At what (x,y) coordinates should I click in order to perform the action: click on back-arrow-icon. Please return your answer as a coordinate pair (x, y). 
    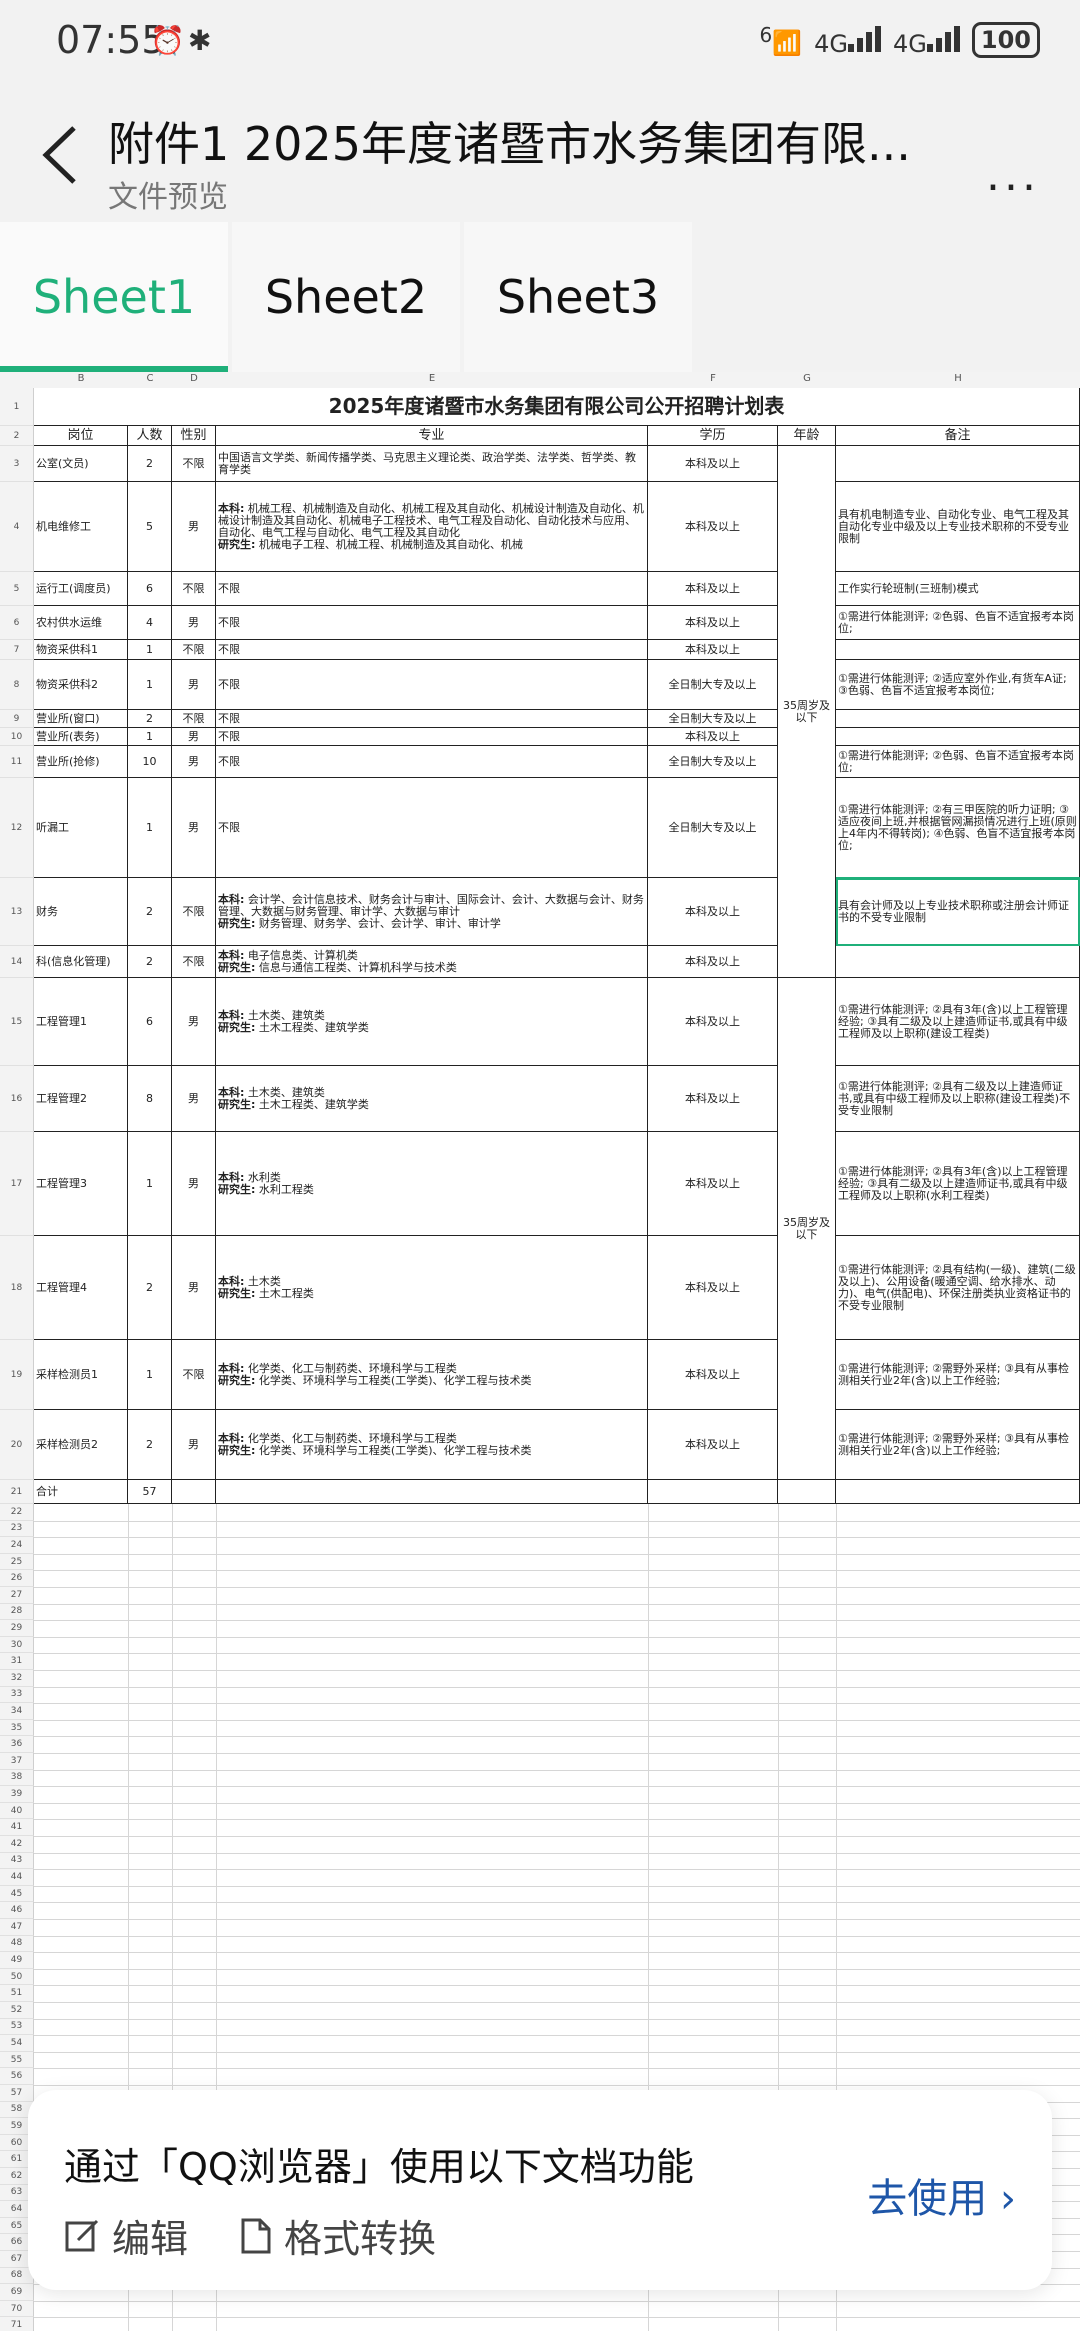
    Looking at the image, I should click on (61, 155).